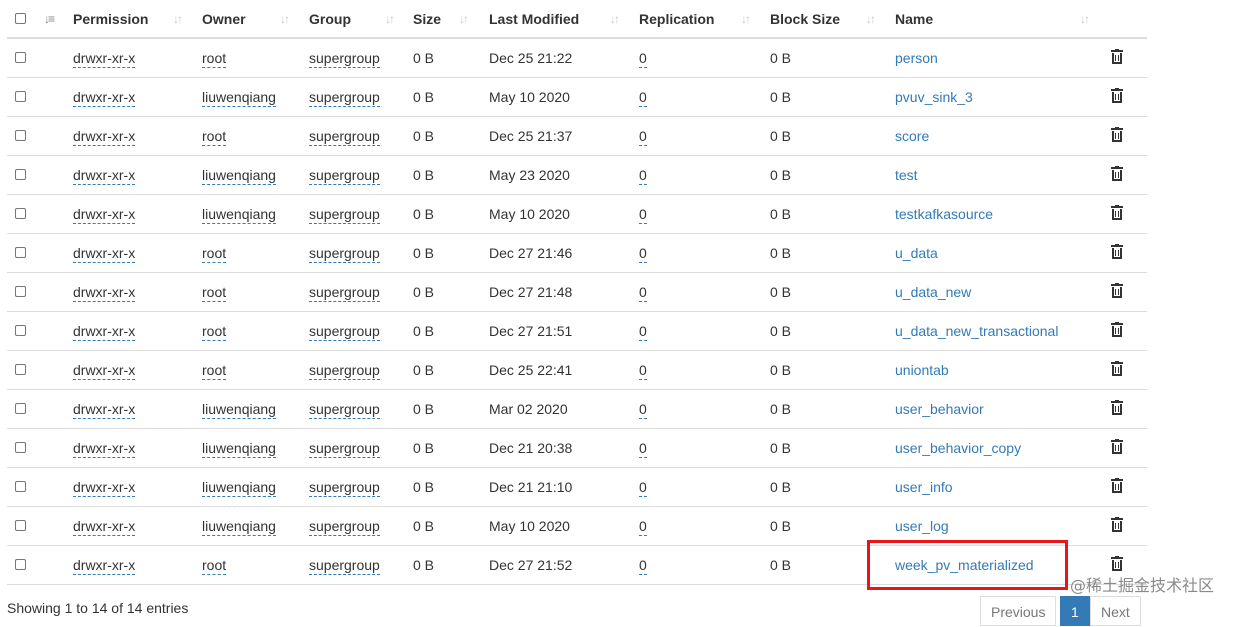 The width and height of the screenshot is (1249, 627). I want to click on file-name-link: testkafkasource, so click(944, 214).